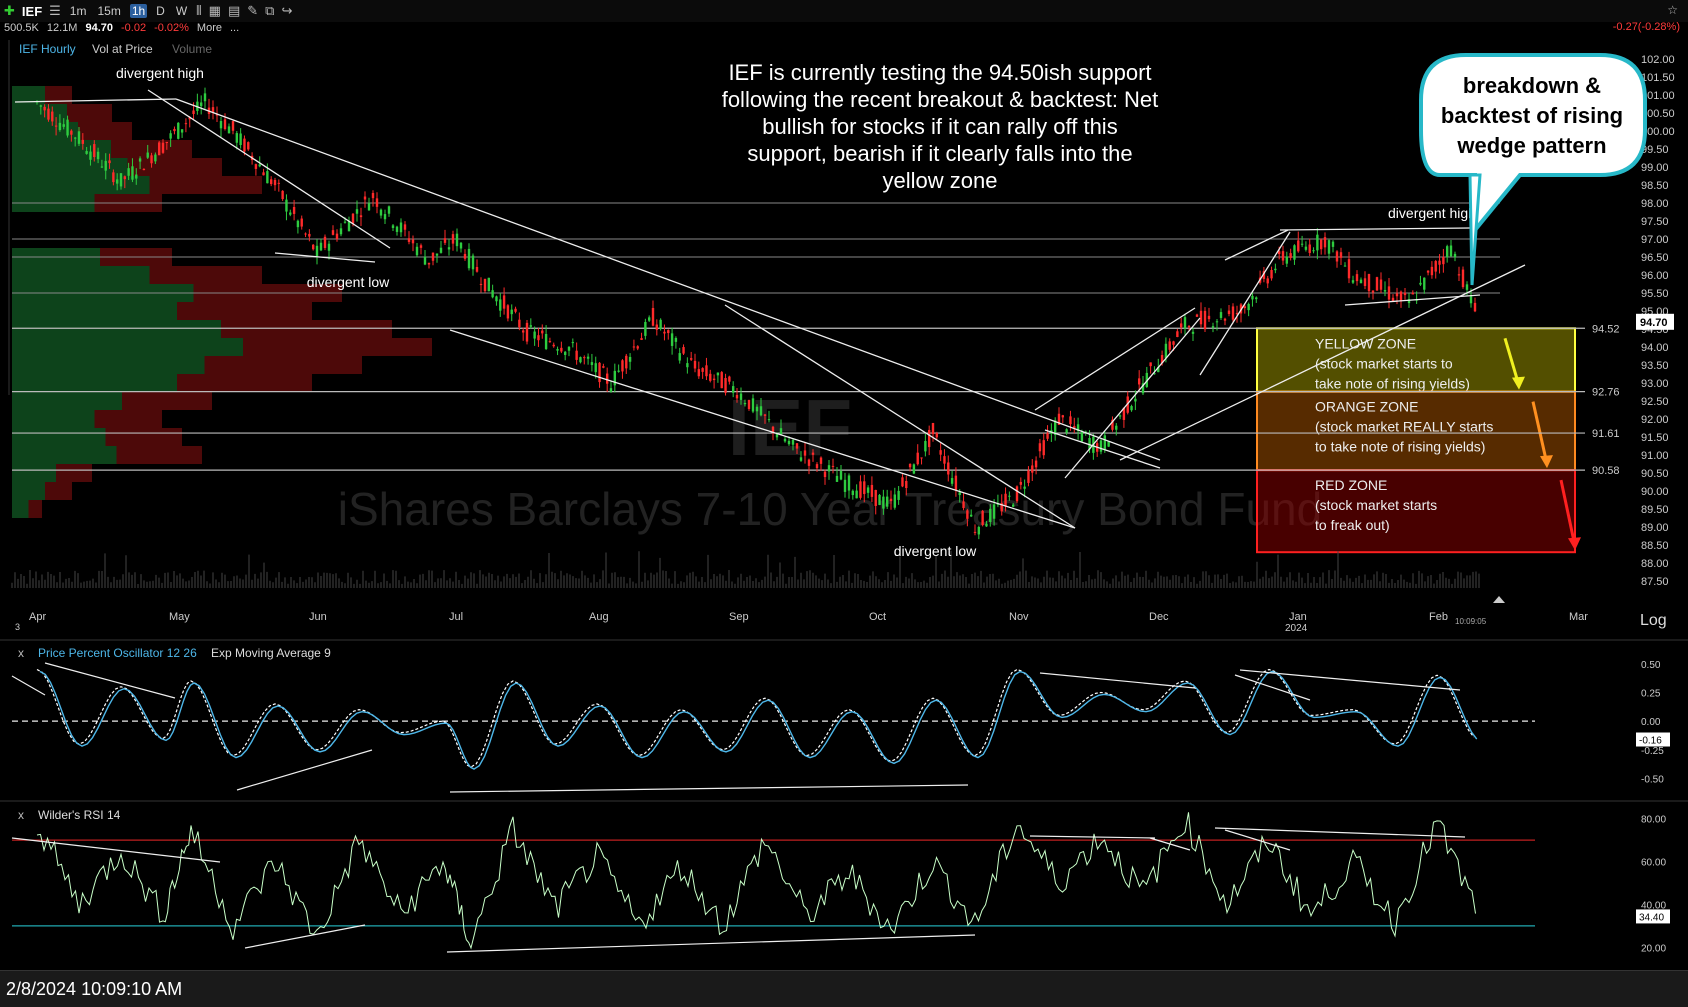  I want to click on level-label: 94.52, so click(1606, 329).